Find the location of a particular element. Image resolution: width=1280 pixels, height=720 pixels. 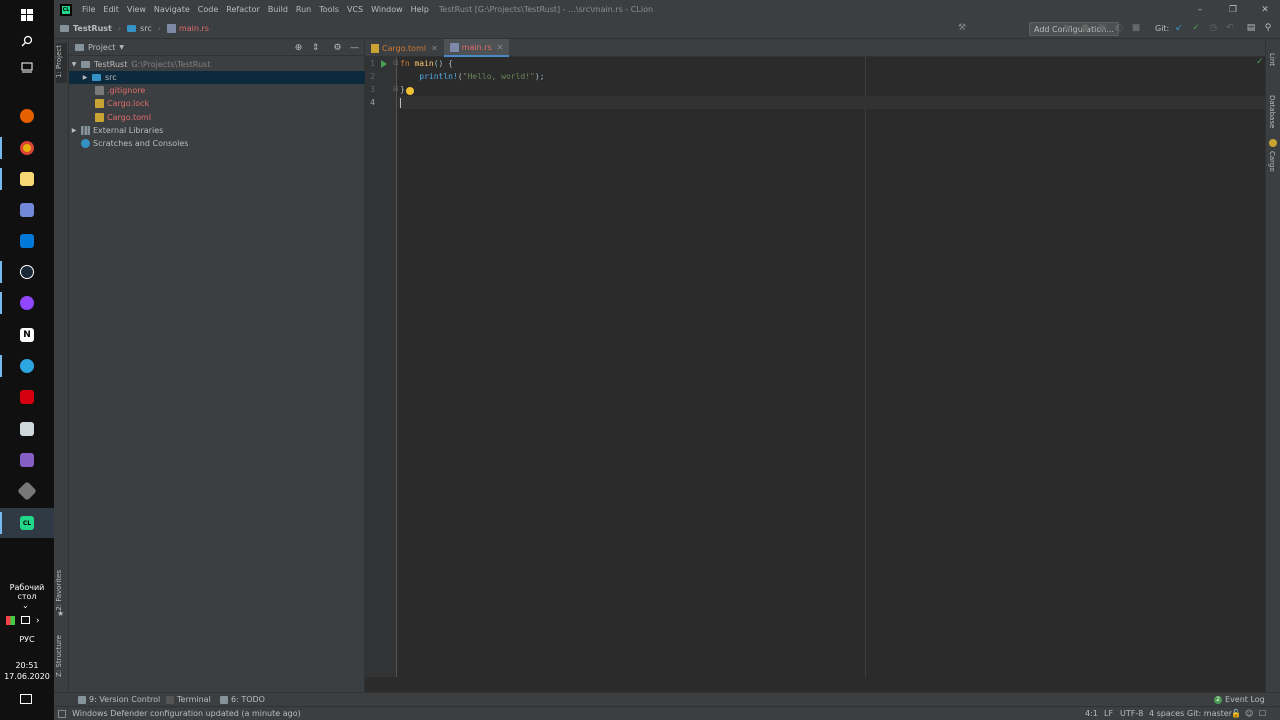

tree-root: ▼ TestRust G:\Projects\TestRust is located at coordinates (217, 64).